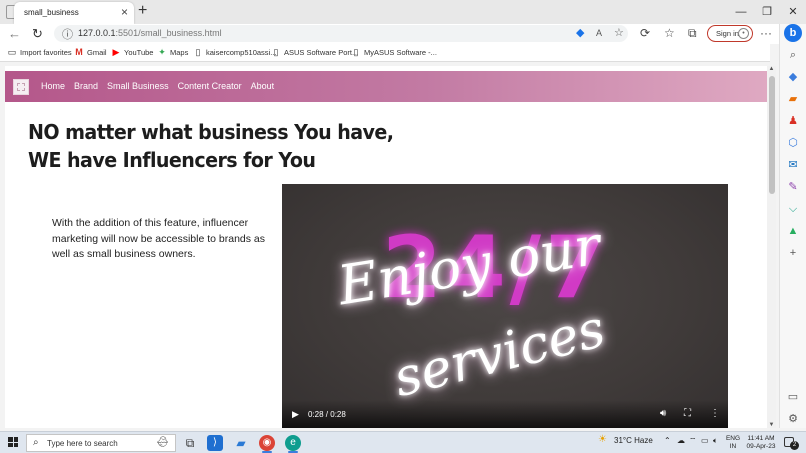 The height and width of the screenshot is (453, 806). Describe the element at coordinates (693, 441) in the screenshot. I see `network-icon: ⌔` at that location.